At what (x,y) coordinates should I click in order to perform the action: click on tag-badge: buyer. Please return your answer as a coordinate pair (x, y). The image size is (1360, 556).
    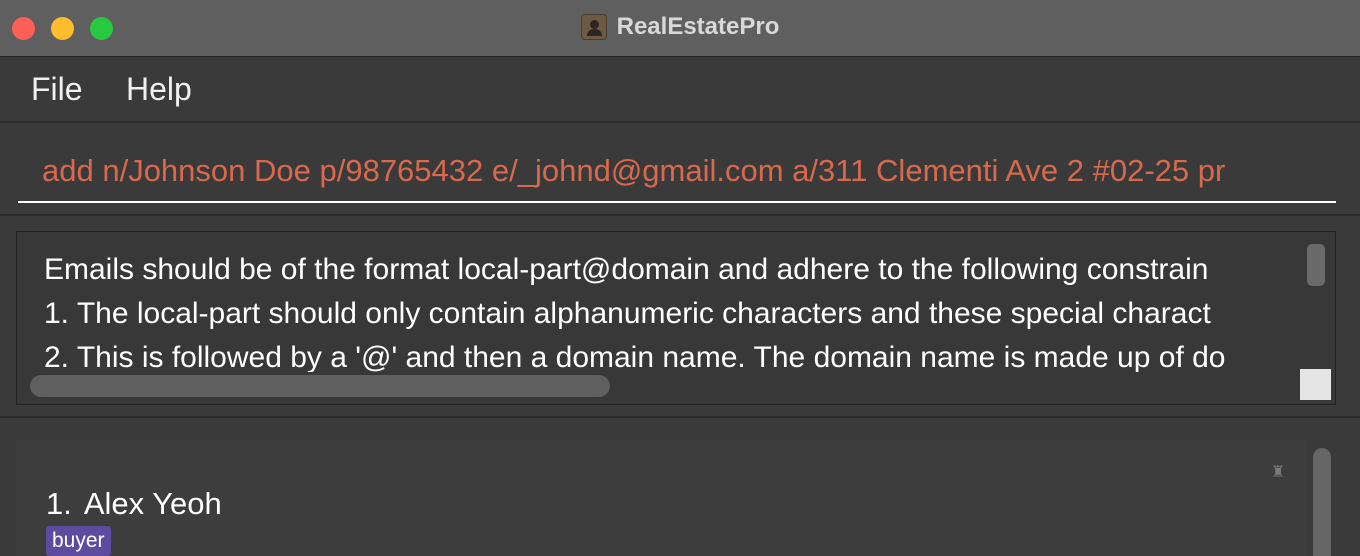
    Looking at the image, I should click on (78, 541).